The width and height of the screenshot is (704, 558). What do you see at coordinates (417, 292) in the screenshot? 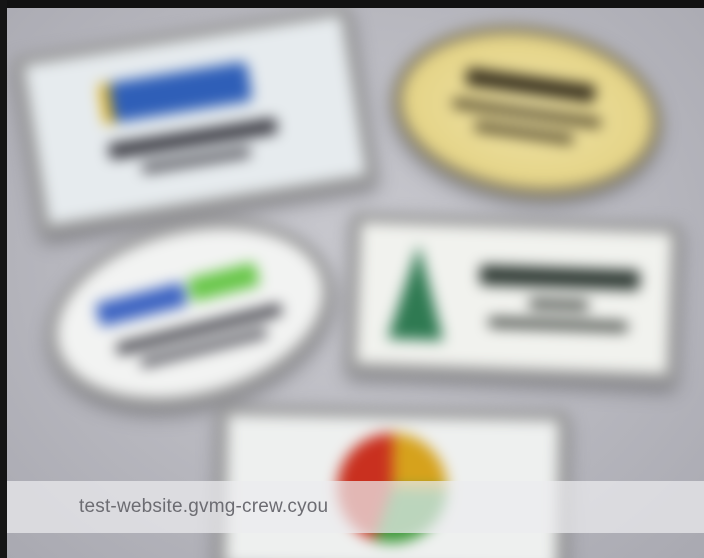
I see `tree-logo-icon` at bounding box center [417, 292].